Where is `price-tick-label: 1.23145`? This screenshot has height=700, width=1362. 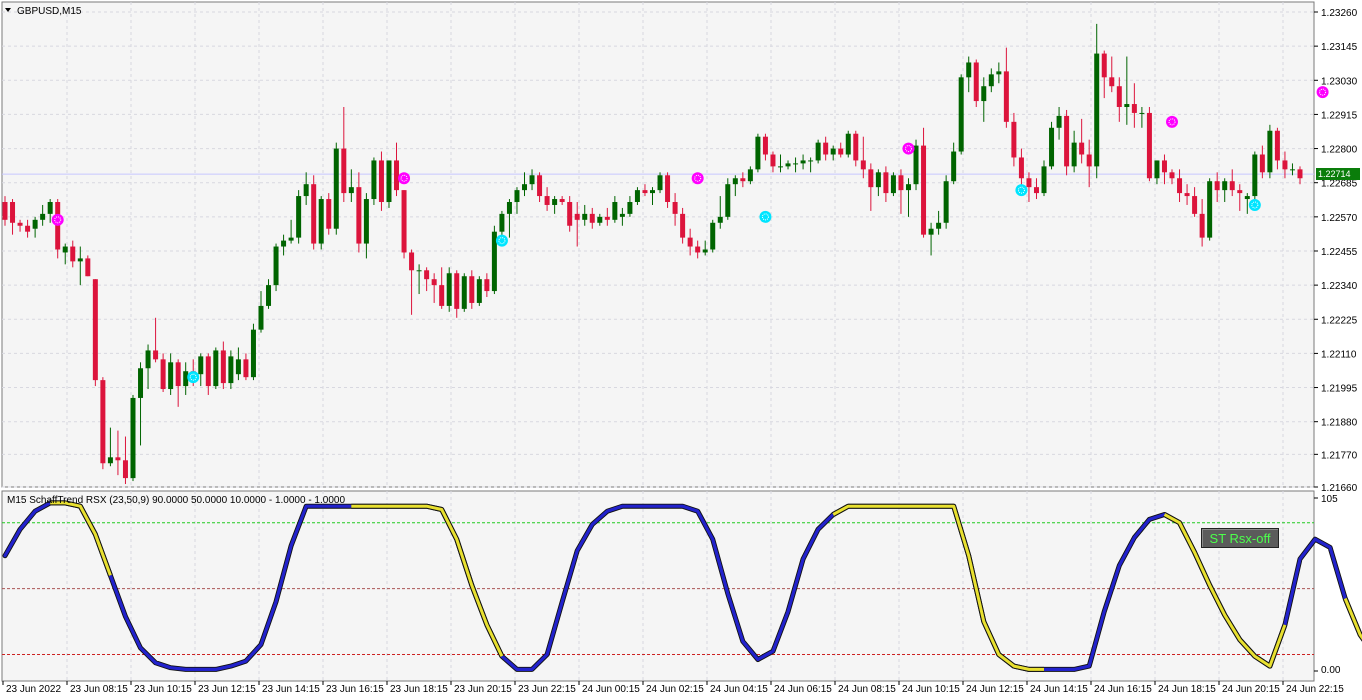 price-tick-label: 1.23145 is located at coordinates (1339, 47).